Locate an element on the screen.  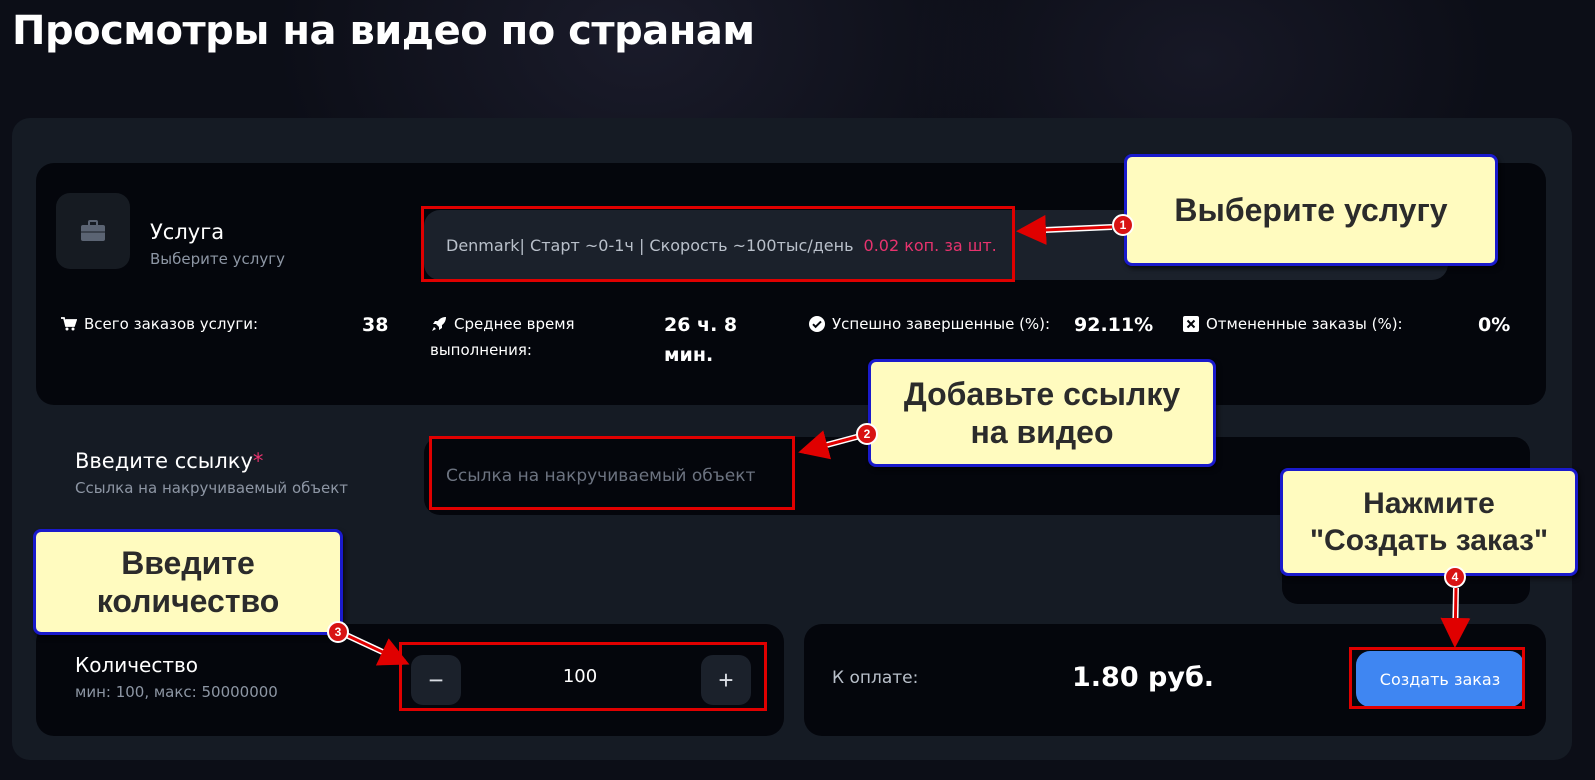
service-label: Услуга is located at coordinates (187, 232).